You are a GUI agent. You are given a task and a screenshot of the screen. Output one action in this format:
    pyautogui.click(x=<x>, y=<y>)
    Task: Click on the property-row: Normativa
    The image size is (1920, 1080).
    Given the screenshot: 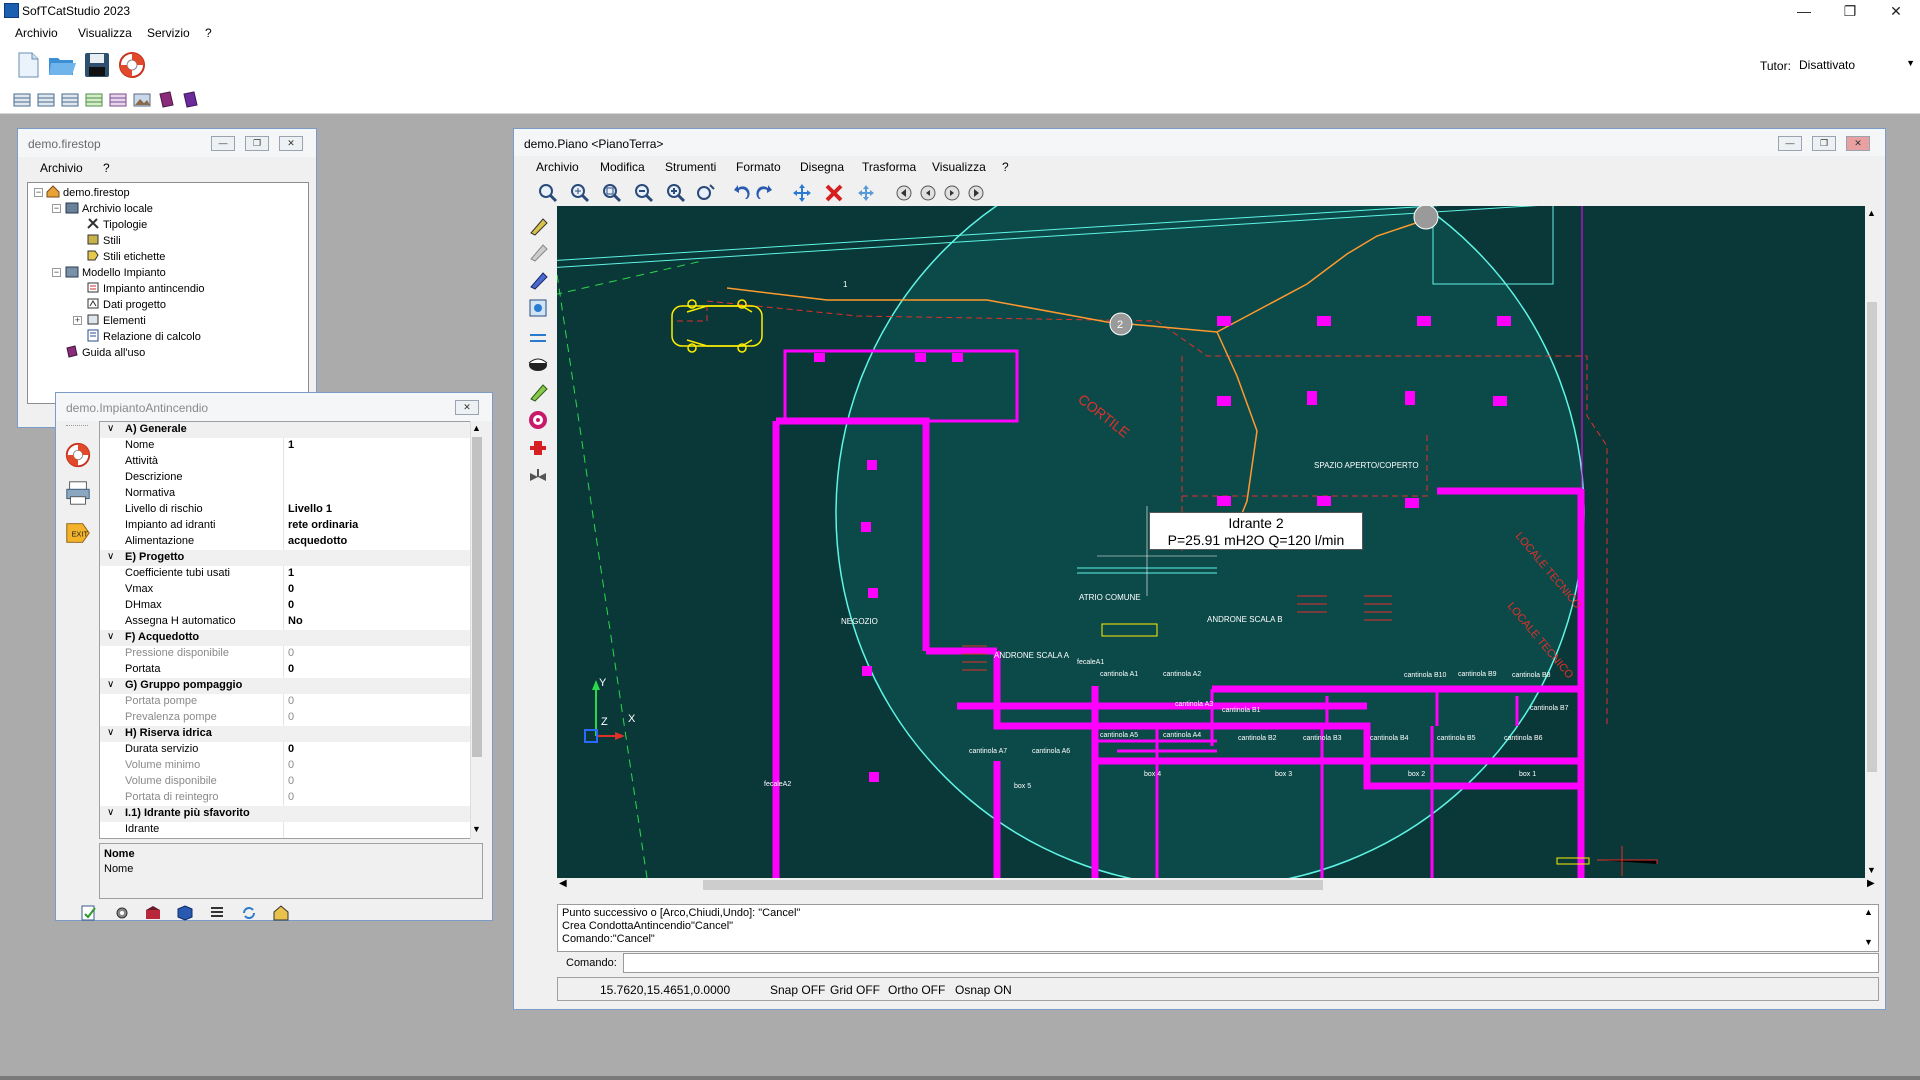 What is the action you would take?
    pyautogui.click(x=285, y=494)
    